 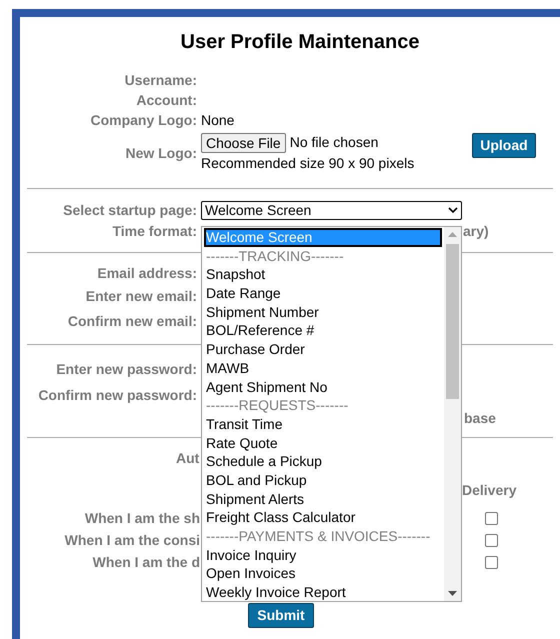 What do you see at coordinates (323, 517) in the screenshot?
I see `dropdown-option: Freight Class Calculator` at bounding box center [323, 517].